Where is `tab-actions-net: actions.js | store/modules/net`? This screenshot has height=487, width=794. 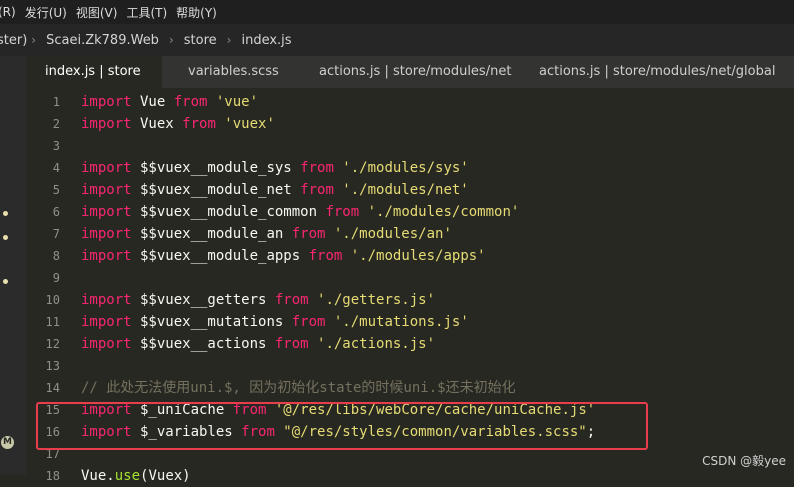 tab-actions-net: actions.js | store/modules/net is located at coordinates (404, 72).